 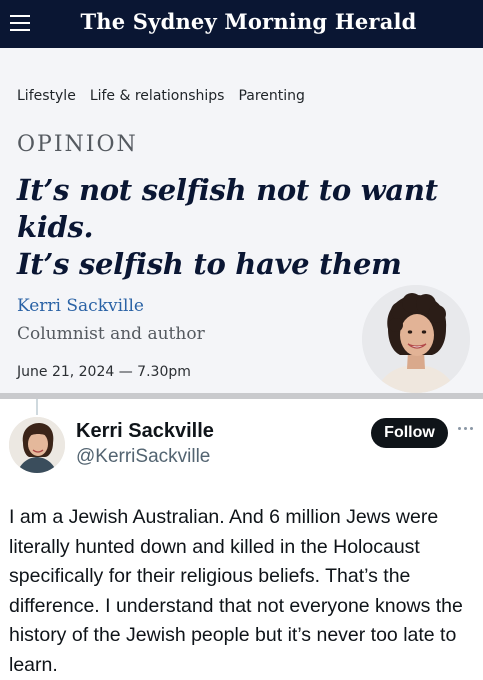 I want to click on avatar, so click(x=37, y=445).